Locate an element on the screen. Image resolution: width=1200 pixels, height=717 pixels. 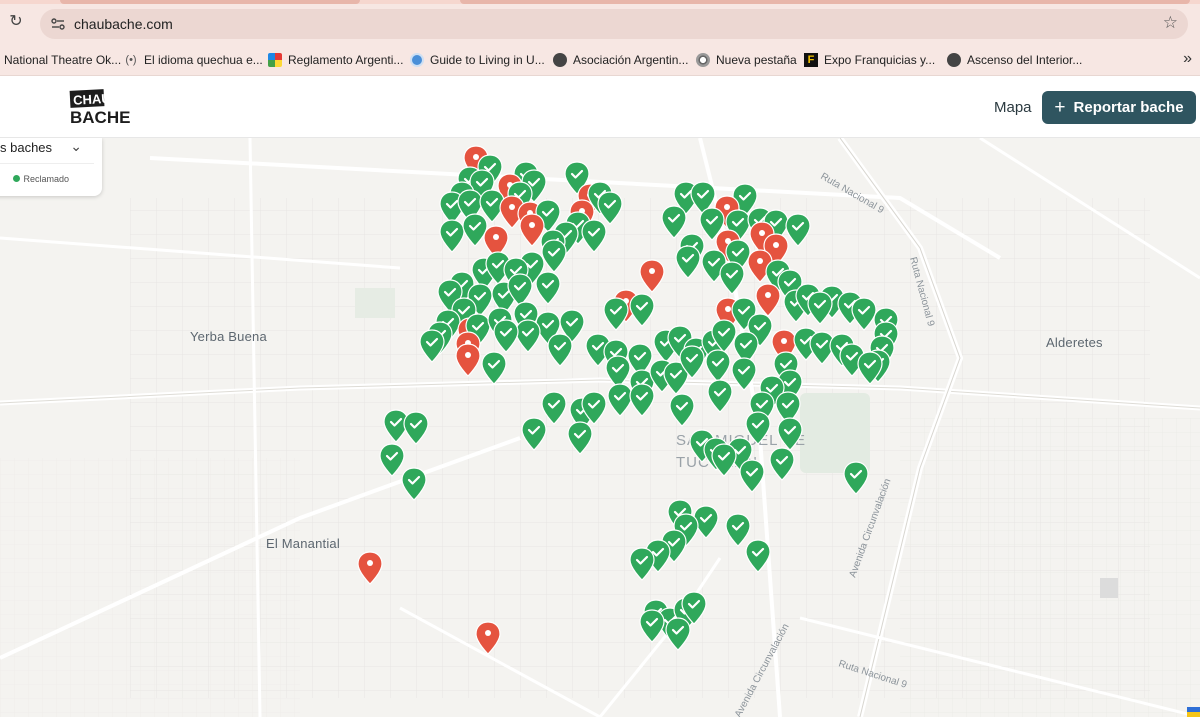
site-info-icon is located at coordinates (58, 24).